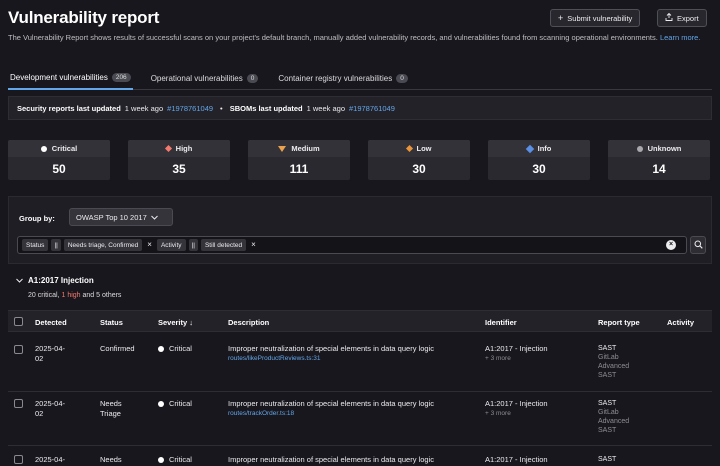 This screenshot has width=720, height=466. I want to click on export-label: Export, so click(688, 18).